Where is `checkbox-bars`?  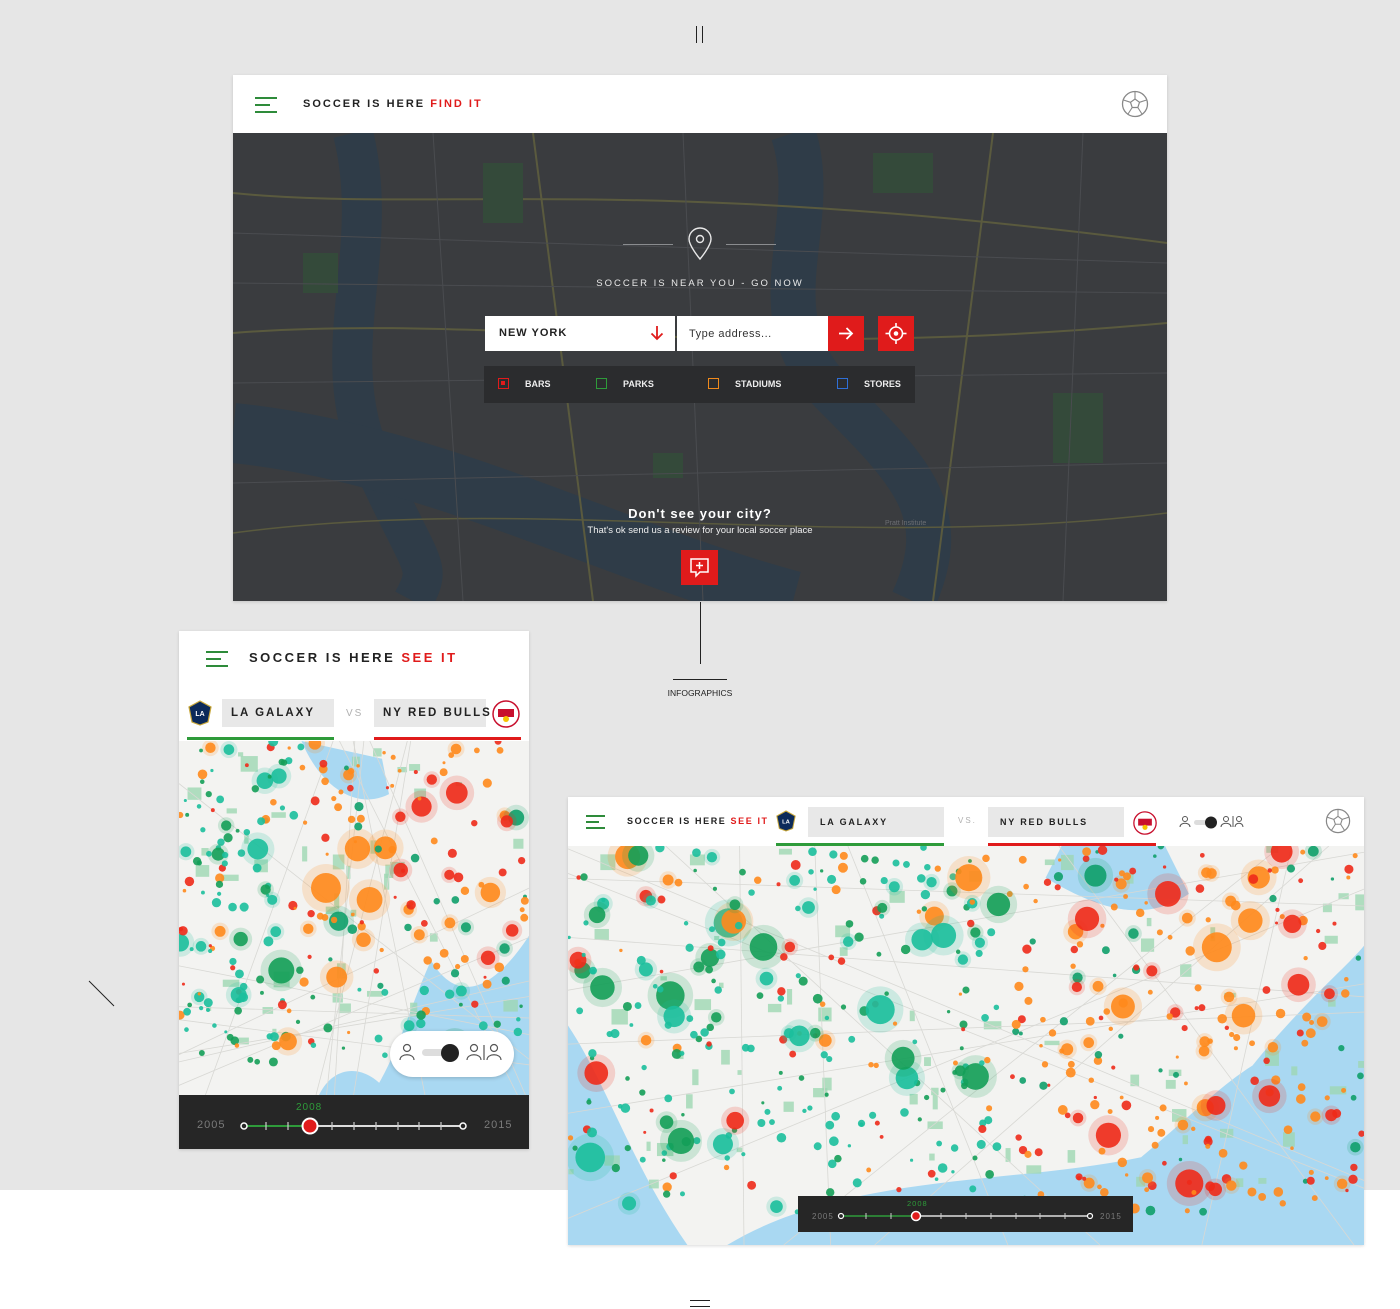
checkbox-bars is located at coordinates (503, 383).